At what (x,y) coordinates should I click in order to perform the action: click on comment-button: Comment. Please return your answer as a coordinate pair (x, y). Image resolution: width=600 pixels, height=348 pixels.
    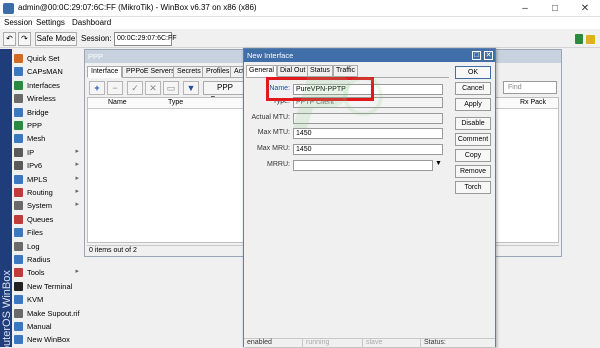
    Looking at the image, I should click on (473, 139).